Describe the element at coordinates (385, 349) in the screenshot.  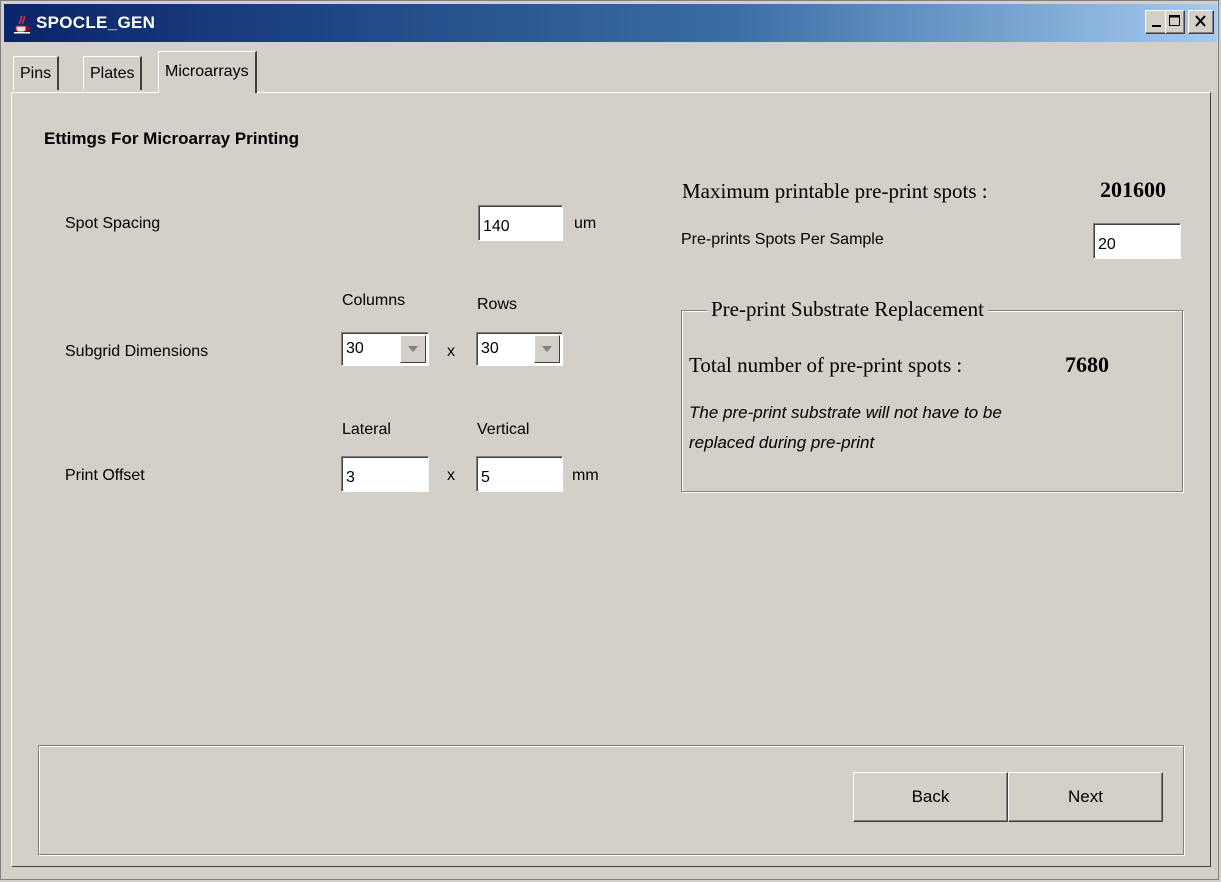
I see `columns-select: 30` at that location.